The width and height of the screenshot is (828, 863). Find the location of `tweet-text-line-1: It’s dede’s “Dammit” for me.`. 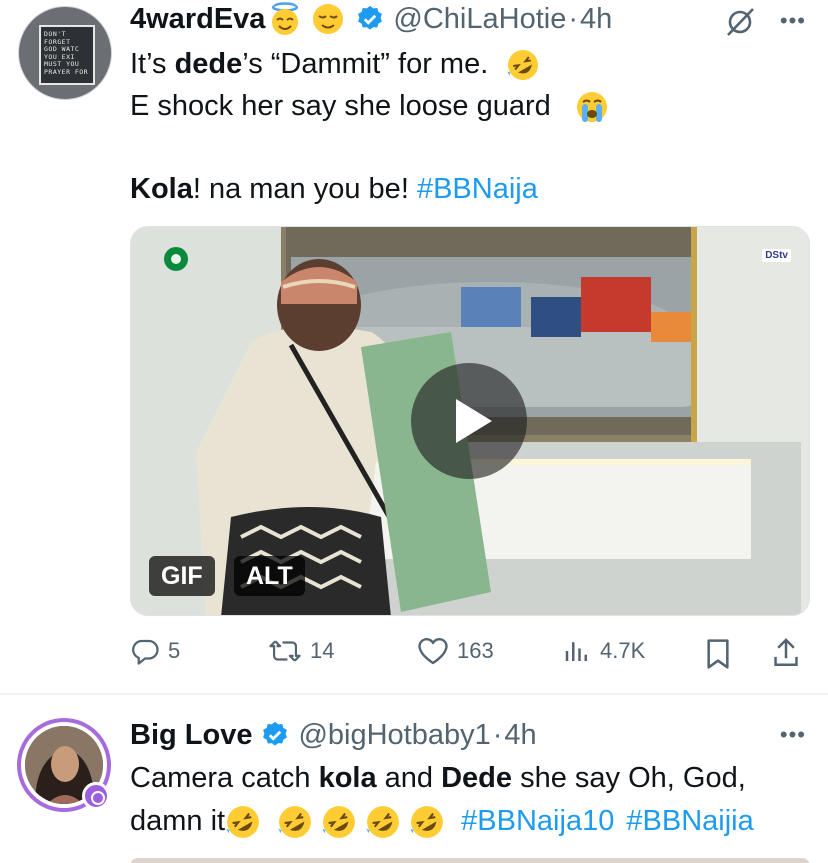

tweet-text-line-1: It’s dede’s “Dammit” for me. is located at coordinates (335, 64).